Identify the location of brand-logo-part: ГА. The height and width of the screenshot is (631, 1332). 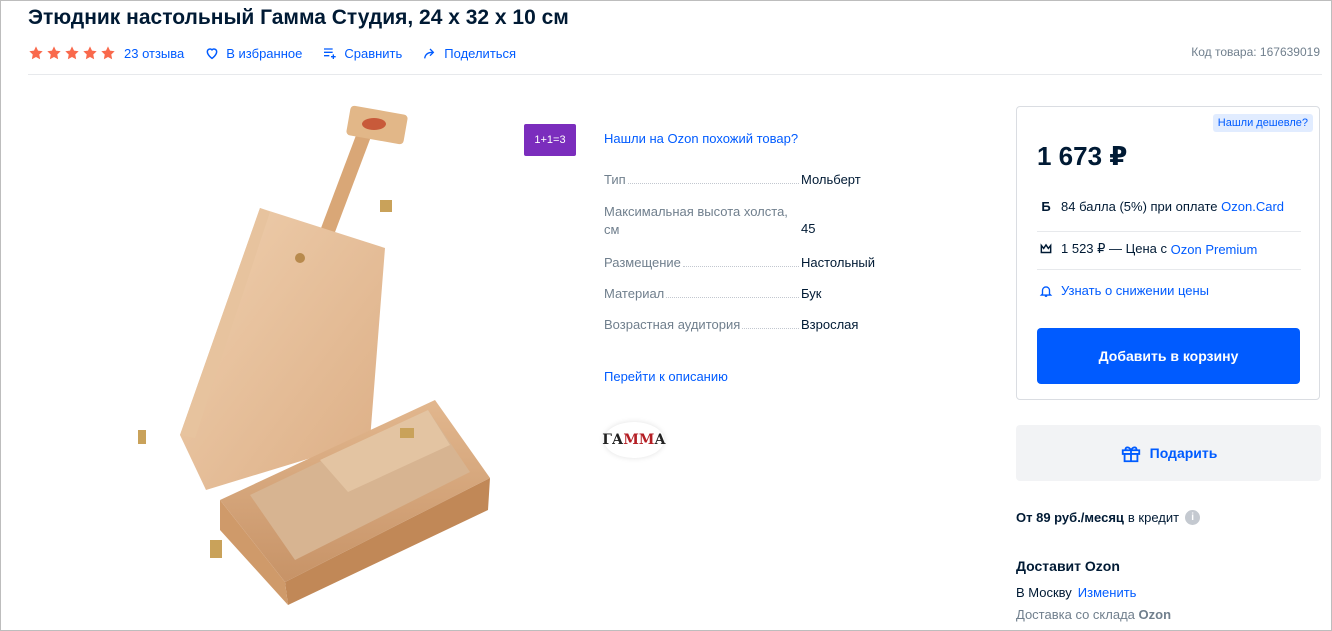
(613, 440).